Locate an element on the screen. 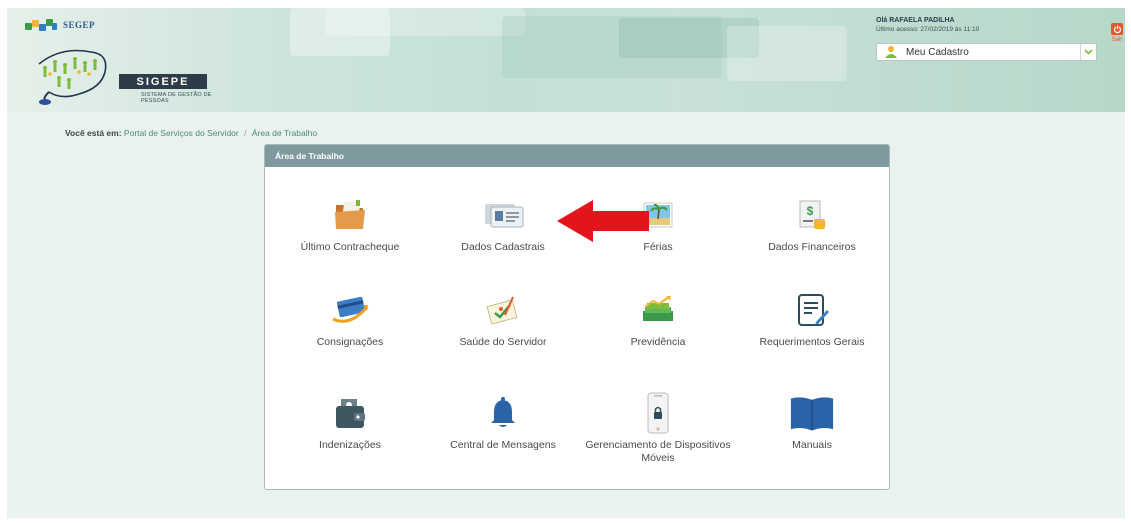 This screenshot has width=1131, height=523. money-document-icon: $ is located at coordinates (812, 215).